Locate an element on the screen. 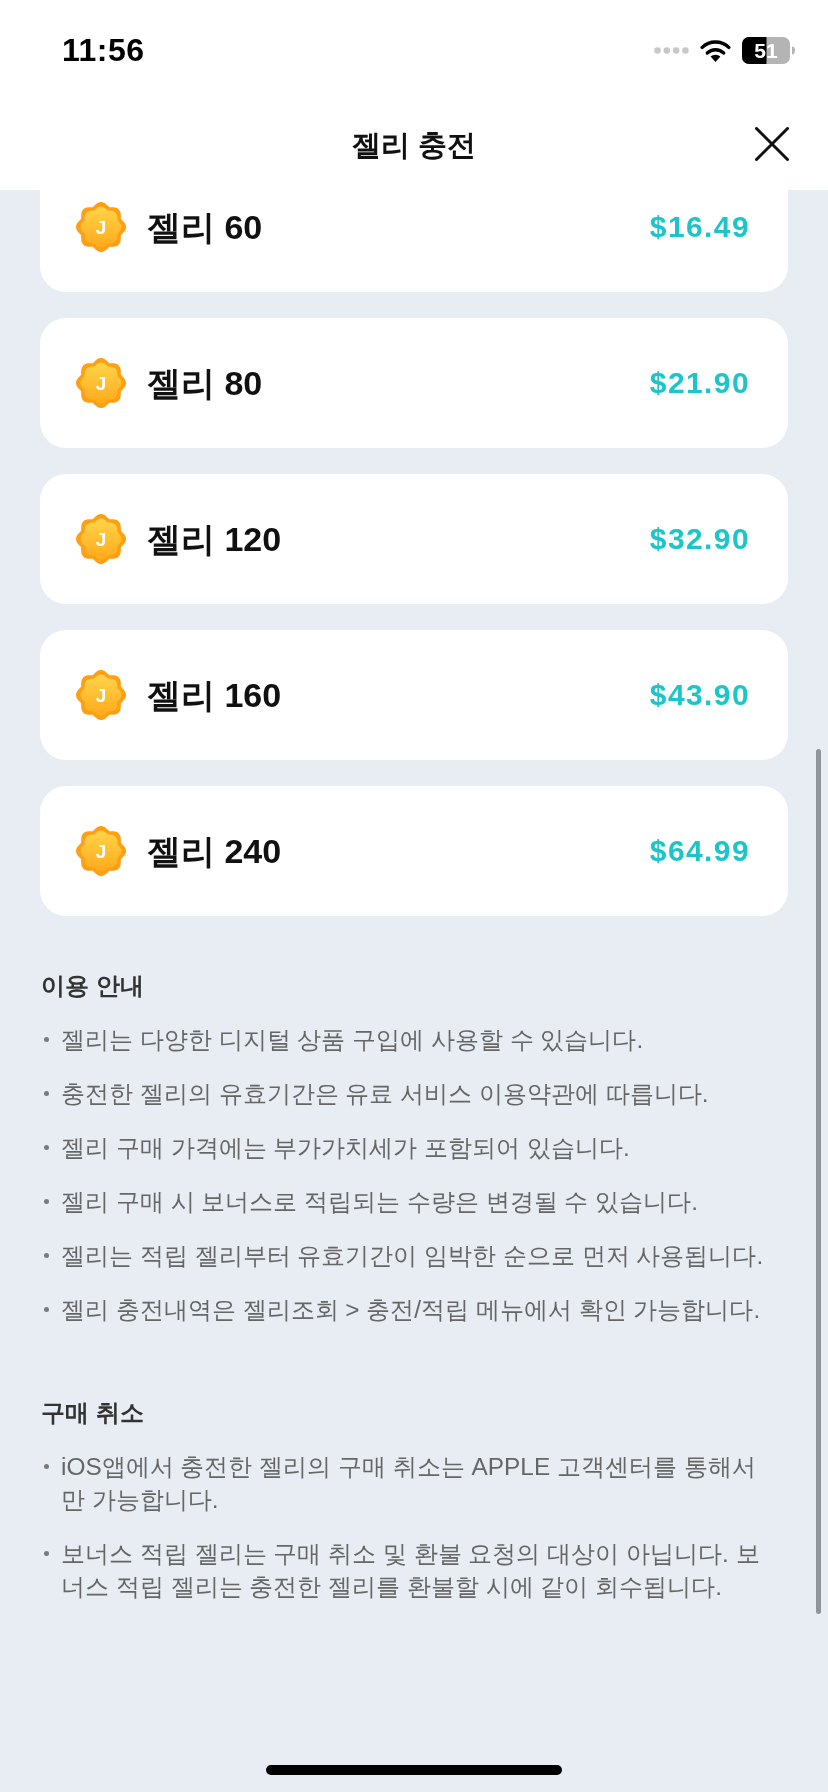 Image resolution: width=828 pixels, height=1792 pixels. section-heading: 구매 취소 is located at coordinates (93, 1413).